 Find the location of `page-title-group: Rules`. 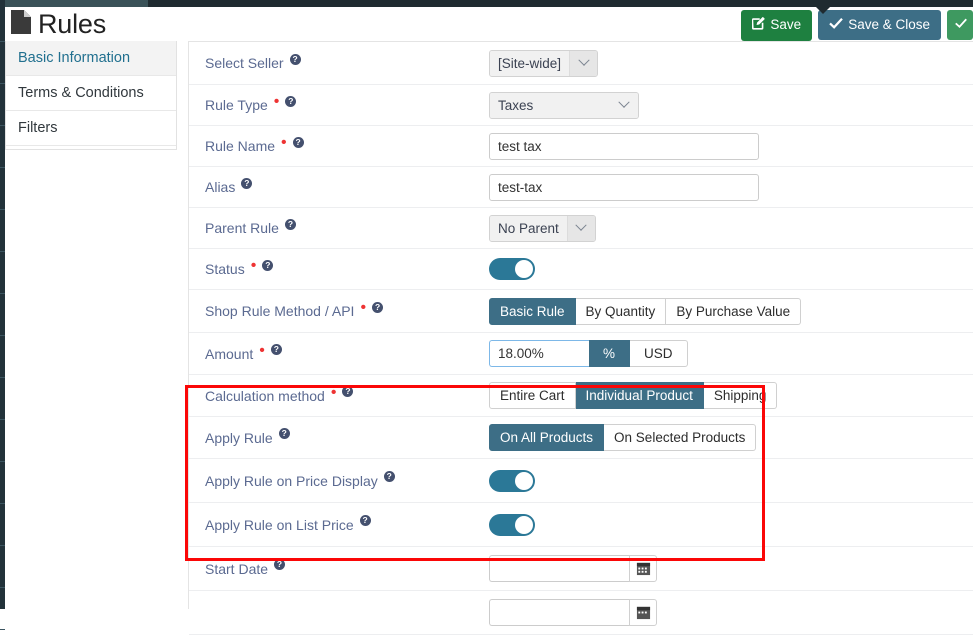

page-title-group: Rules is located at coordinates (58, 24).